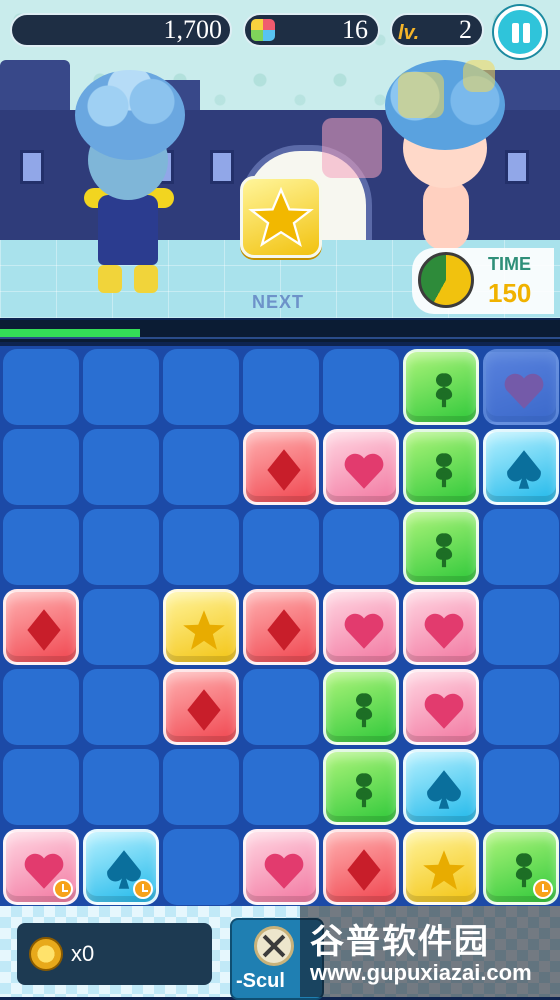 The width and height of the screenshot is (560, 1000). I want to click on piece-count-value: 16, so click(355, 29).